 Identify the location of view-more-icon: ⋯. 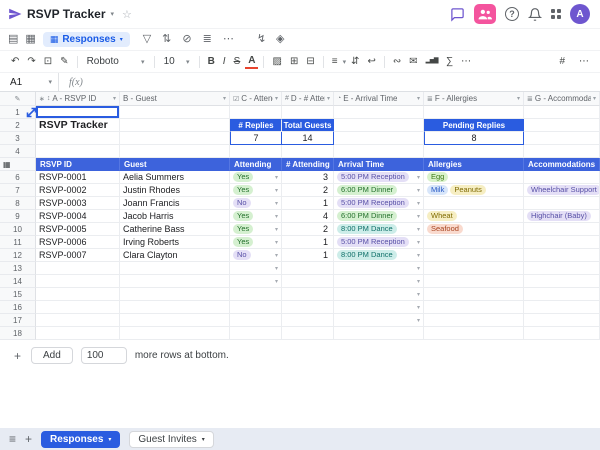
(228, 39).